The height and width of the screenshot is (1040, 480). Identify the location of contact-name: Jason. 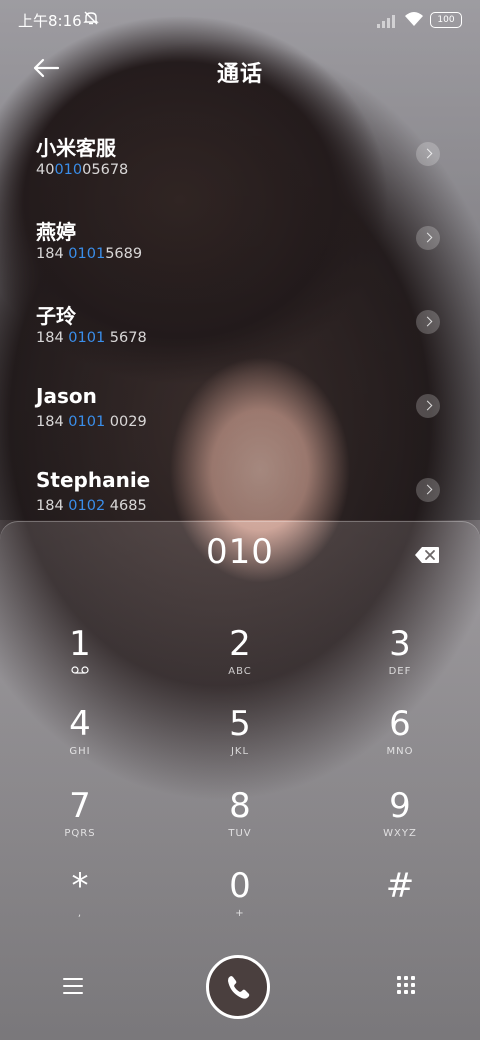
(66, 396).